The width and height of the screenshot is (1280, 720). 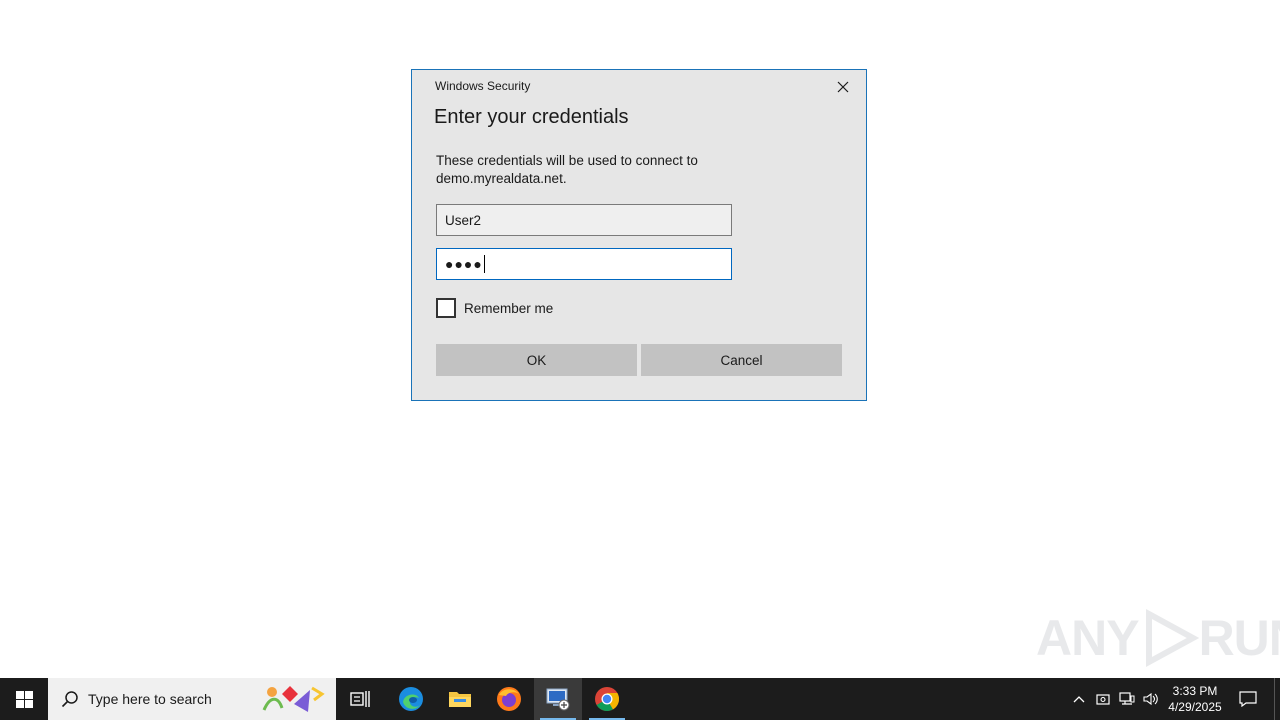 I want to click on clock-time: 3:33 PM, so click(x=1195, y=691).